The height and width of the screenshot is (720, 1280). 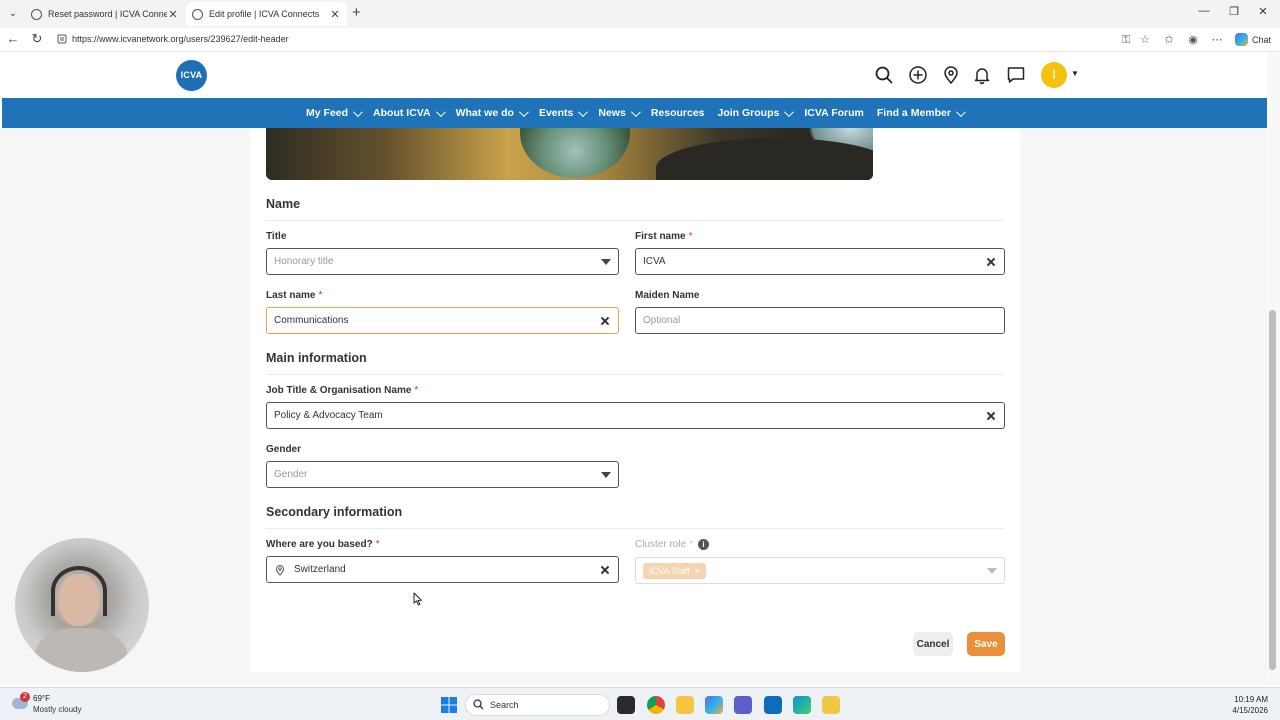 I want to click on last-name-label: Last name *, so click(x=294, y=295).